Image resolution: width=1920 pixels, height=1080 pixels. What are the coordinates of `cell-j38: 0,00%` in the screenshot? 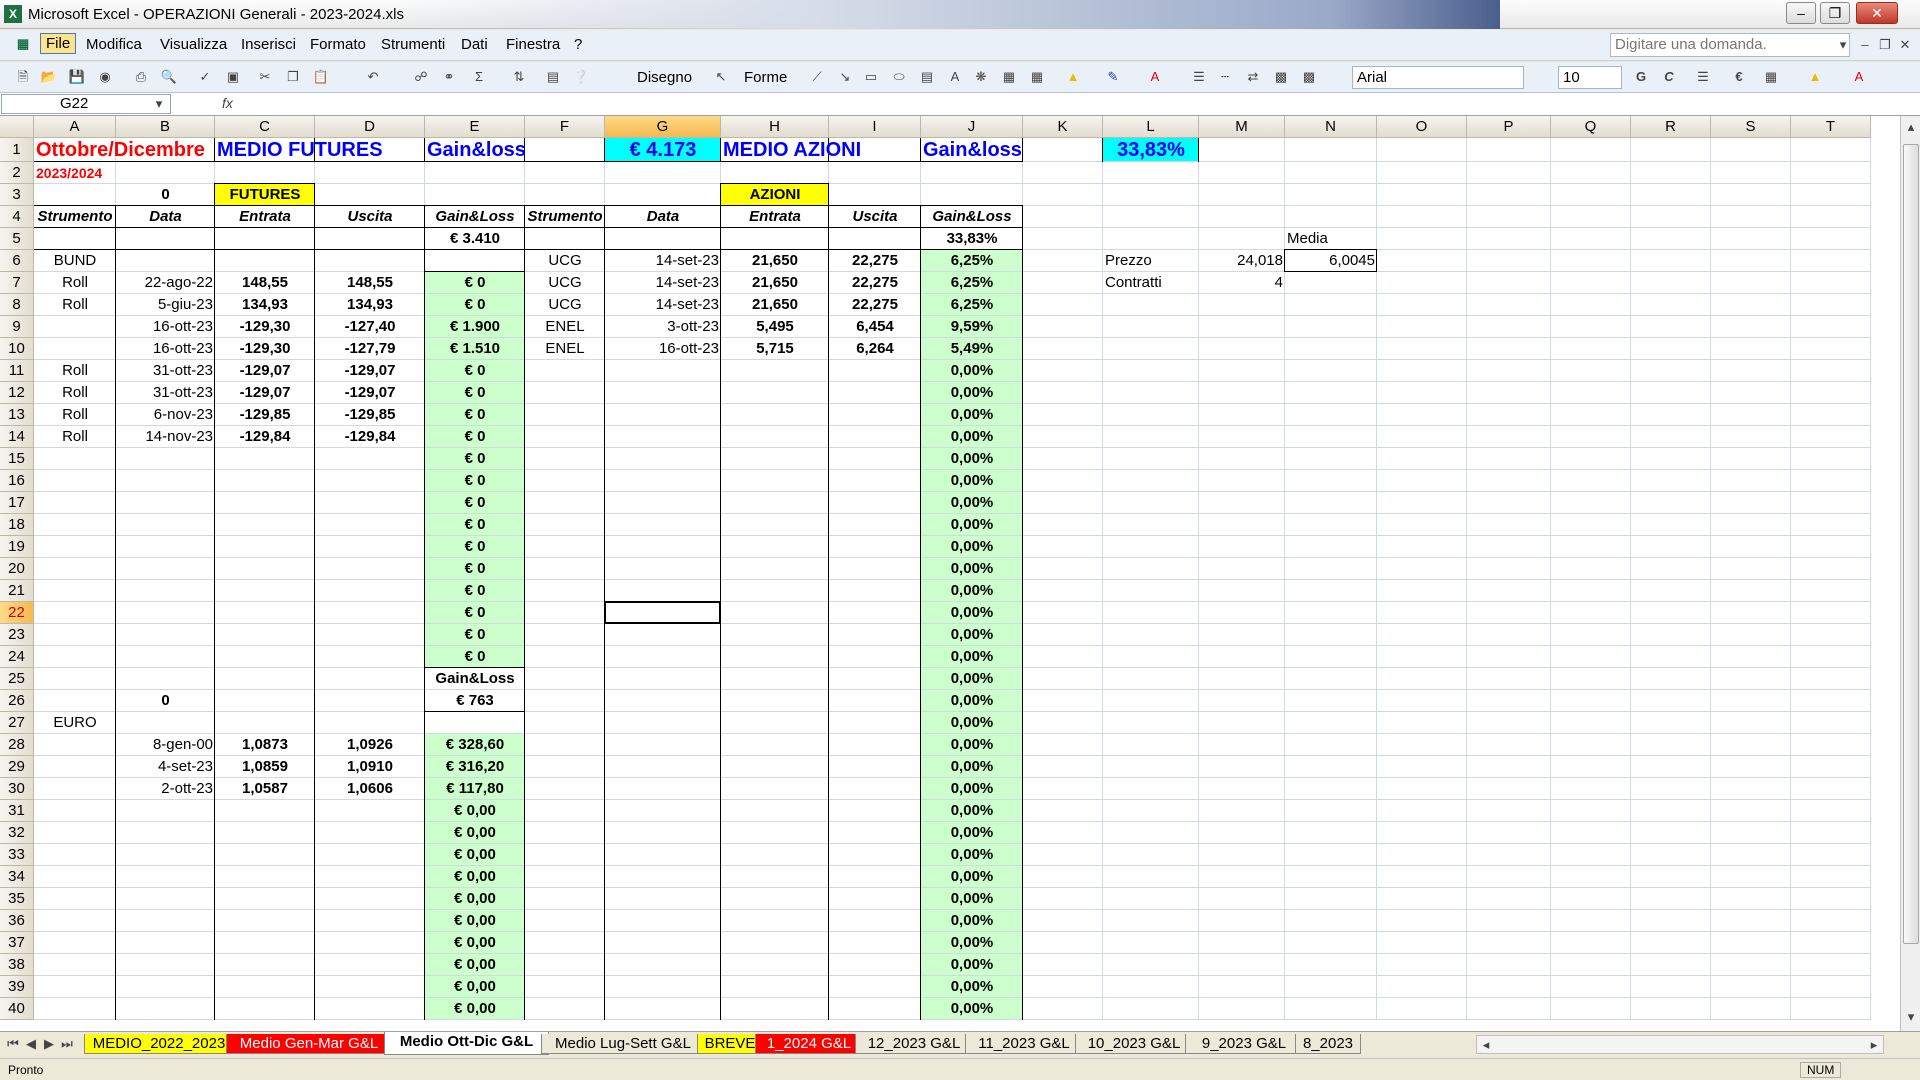 It's located at (972, 965).